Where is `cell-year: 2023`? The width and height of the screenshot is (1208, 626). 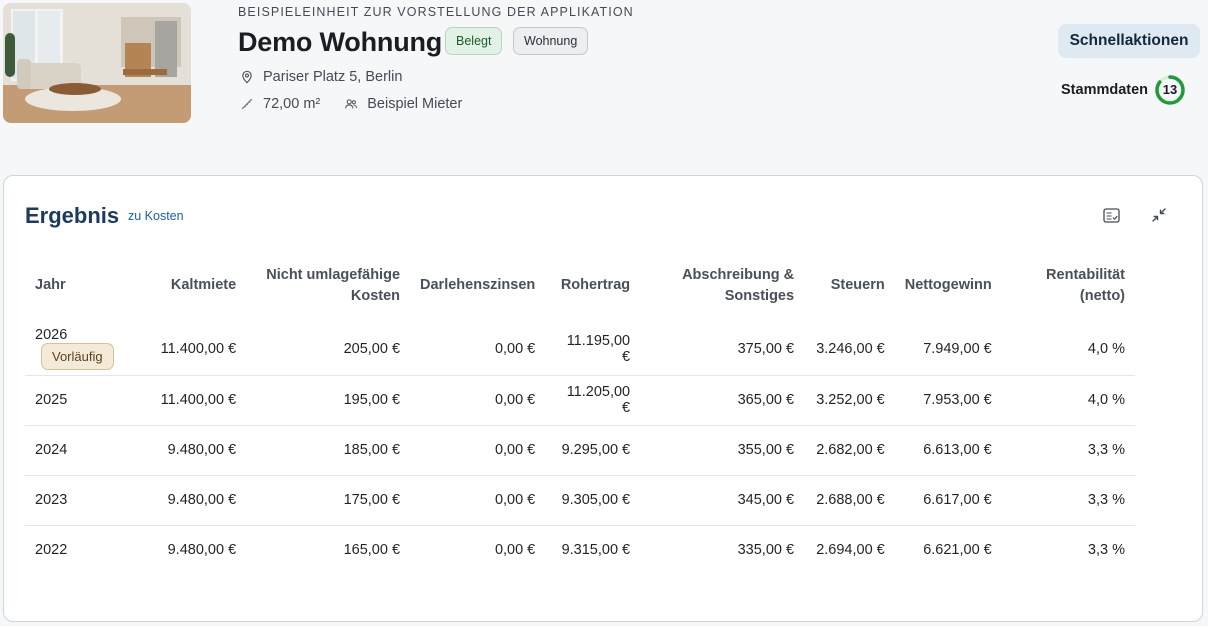 cell-year: 2023 is located at coordinates (87, 500).